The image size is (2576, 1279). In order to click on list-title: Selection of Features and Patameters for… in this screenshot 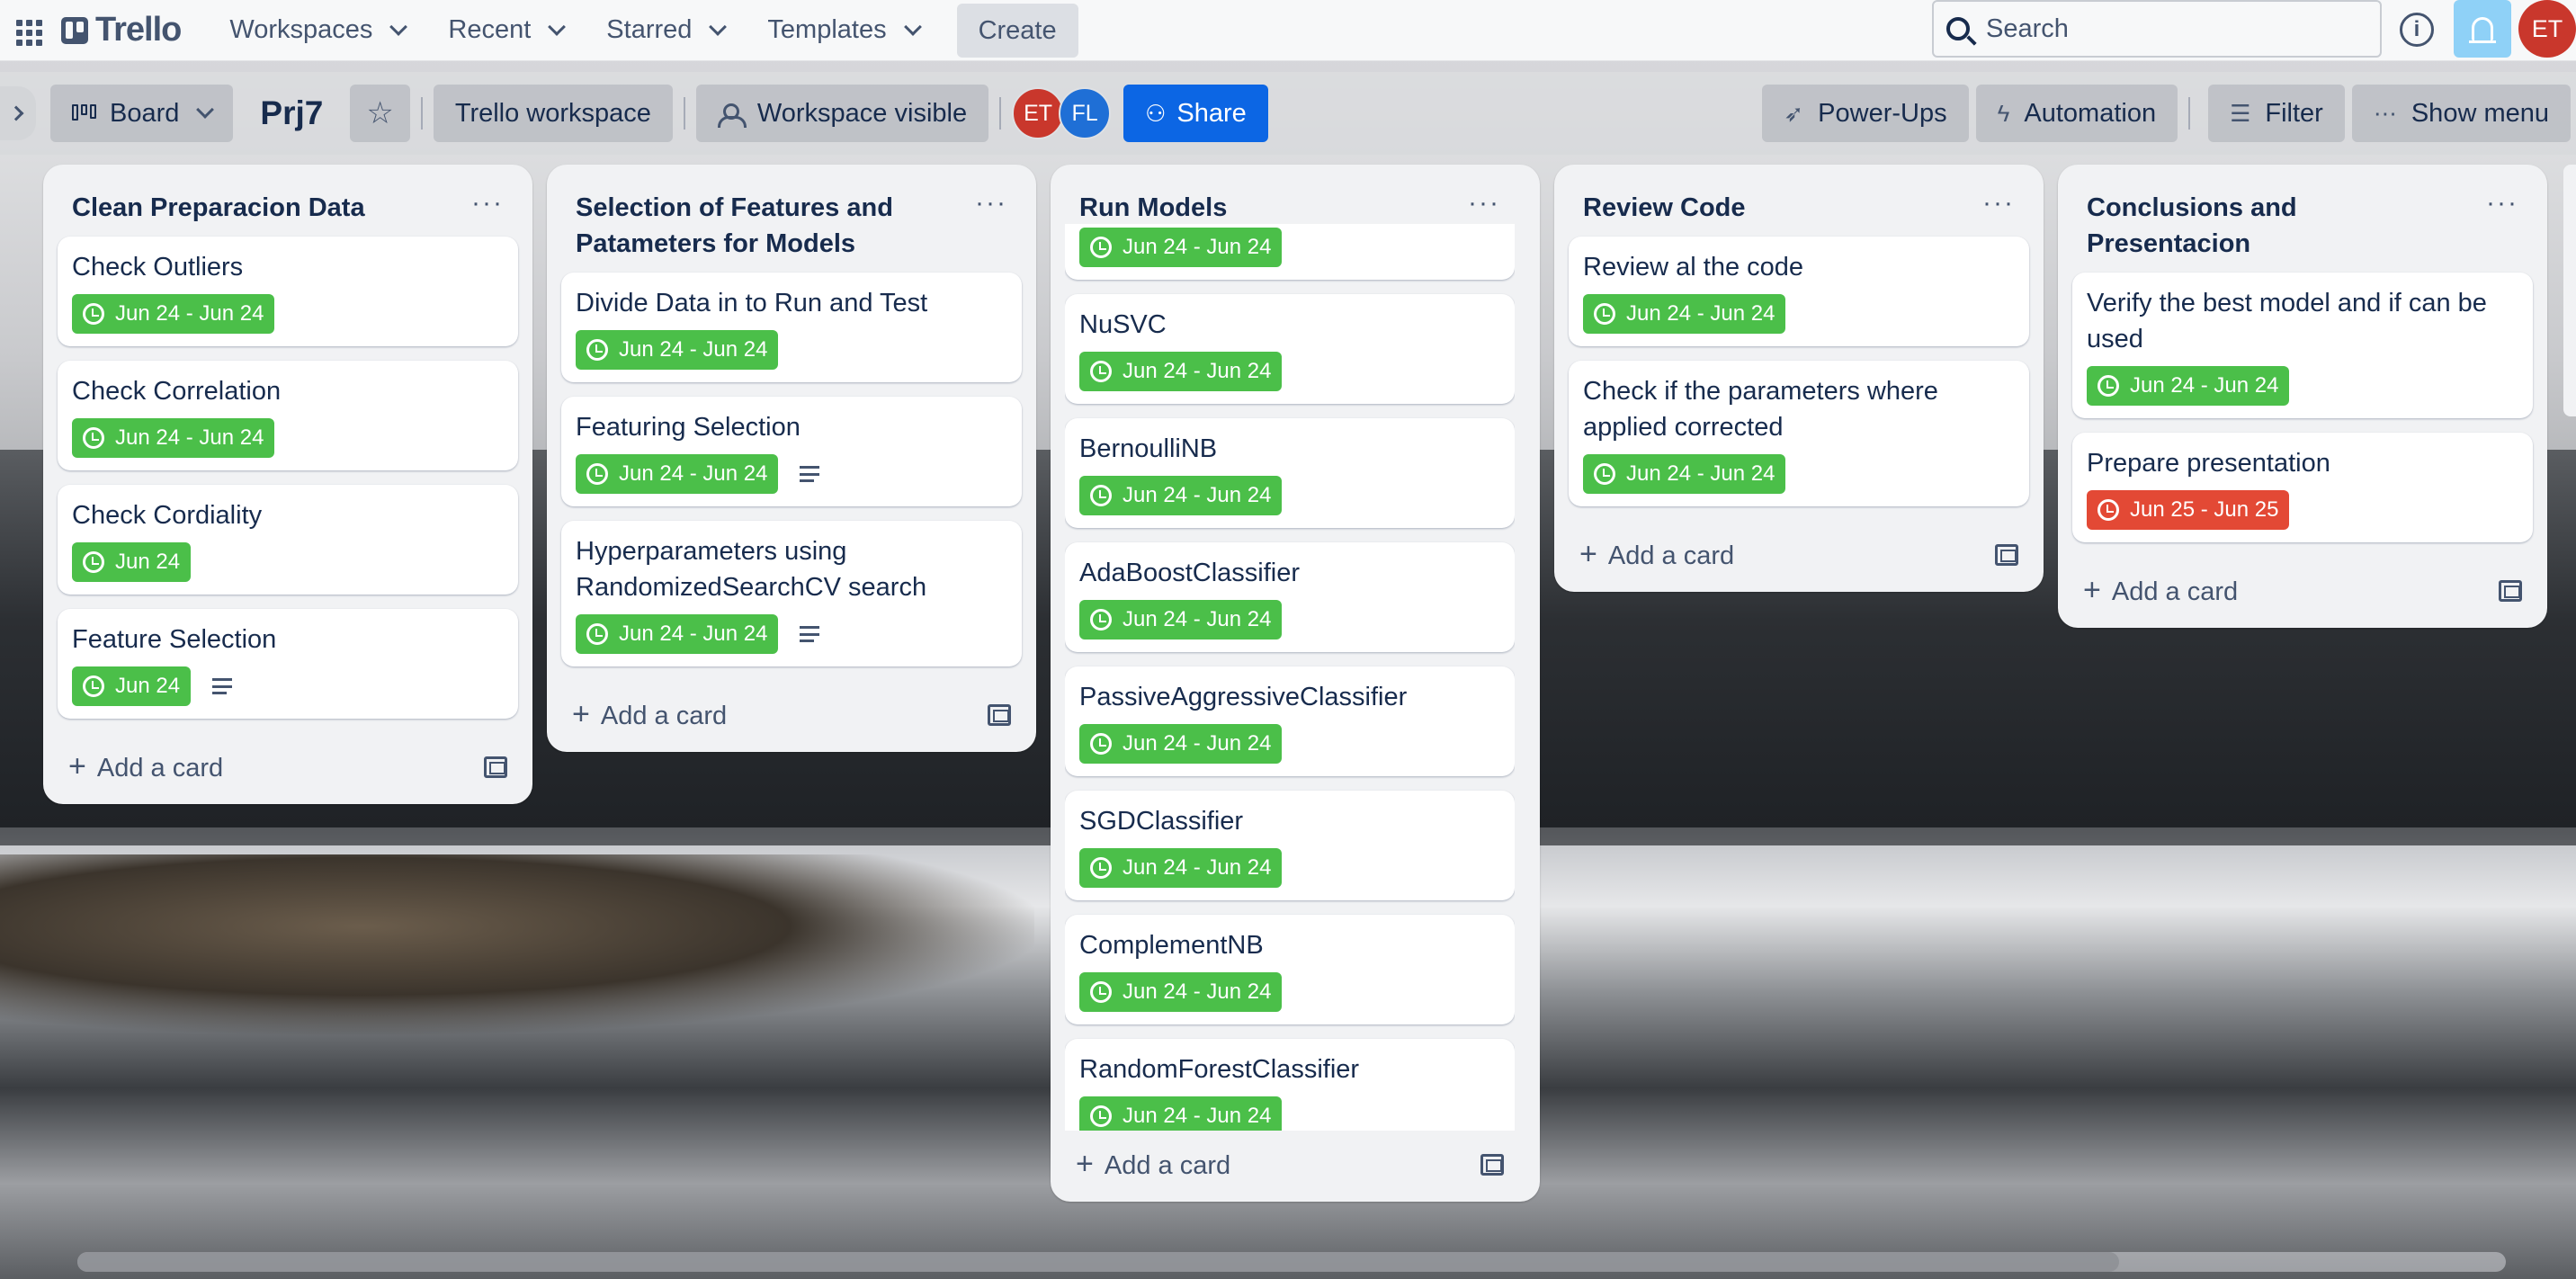, I will do `click(764, 226)`.